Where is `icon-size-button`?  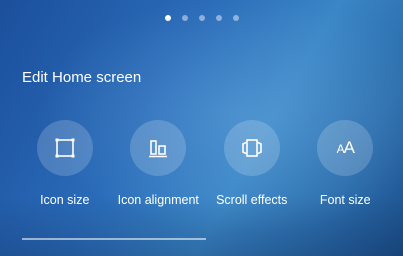 icon-size-button is located at coordinates (64, 148).